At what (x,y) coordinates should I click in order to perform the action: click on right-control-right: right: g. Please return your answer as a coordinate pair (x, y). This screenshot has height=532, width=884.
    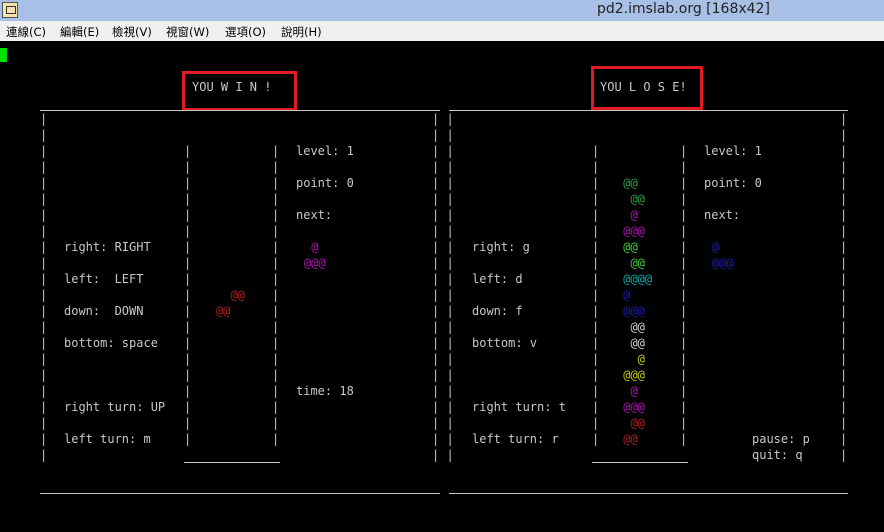
    Looking at the image, I should click on (501, 247).